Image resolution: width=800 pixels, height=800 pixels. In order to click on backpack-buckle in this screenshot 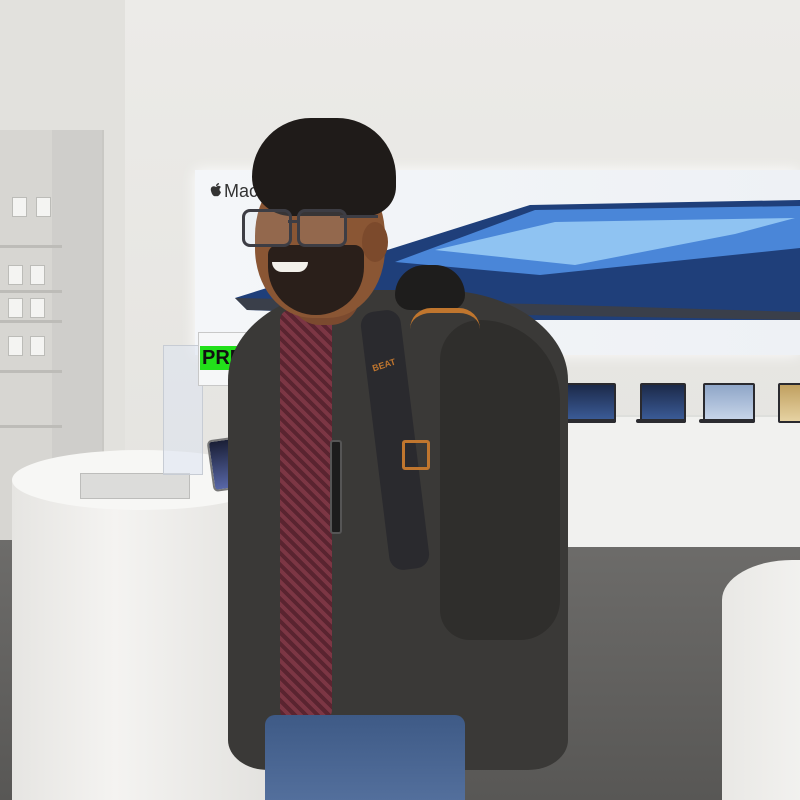, I will do `click(416, 455)`.